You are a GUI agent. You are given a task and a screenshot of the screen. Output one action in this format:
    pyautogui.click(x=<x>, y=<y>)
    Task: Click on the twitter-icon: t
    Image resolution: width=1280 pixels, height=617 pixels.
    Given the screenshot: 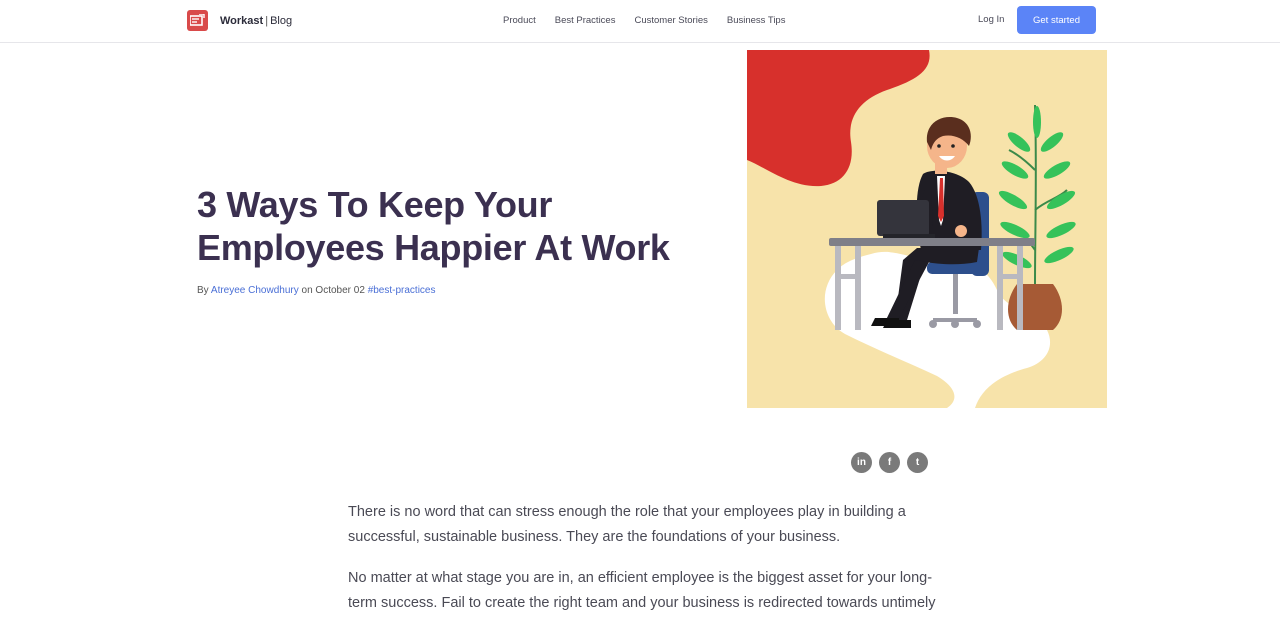 What is the action you would take?
    pyautogui.click(x=917, y=462)
    